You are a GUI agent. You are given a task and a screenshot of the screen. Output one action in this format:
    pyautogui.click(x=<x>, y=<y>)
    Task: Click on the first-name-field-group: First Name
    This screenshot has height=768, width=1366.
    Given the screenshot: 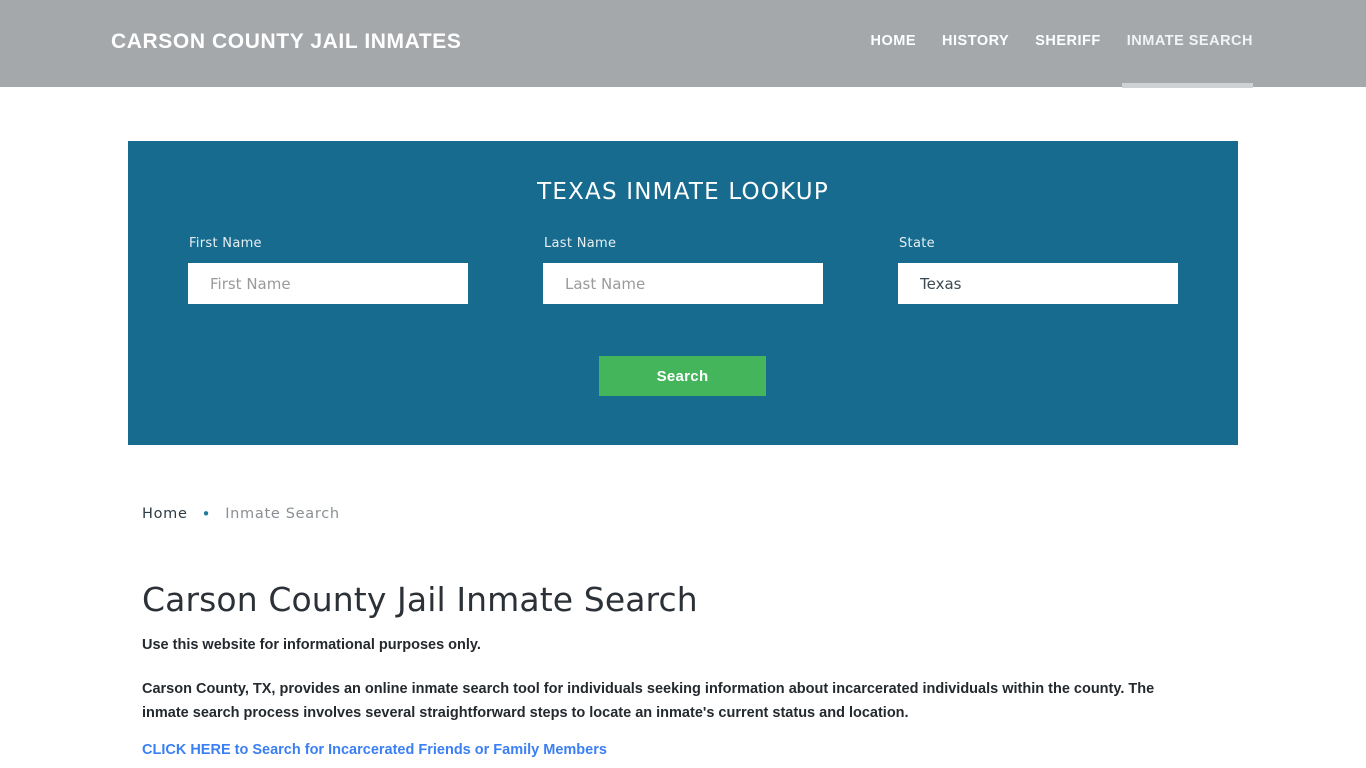 What is the action you would take?
    pyautogui.click(x=328, y=270)
    